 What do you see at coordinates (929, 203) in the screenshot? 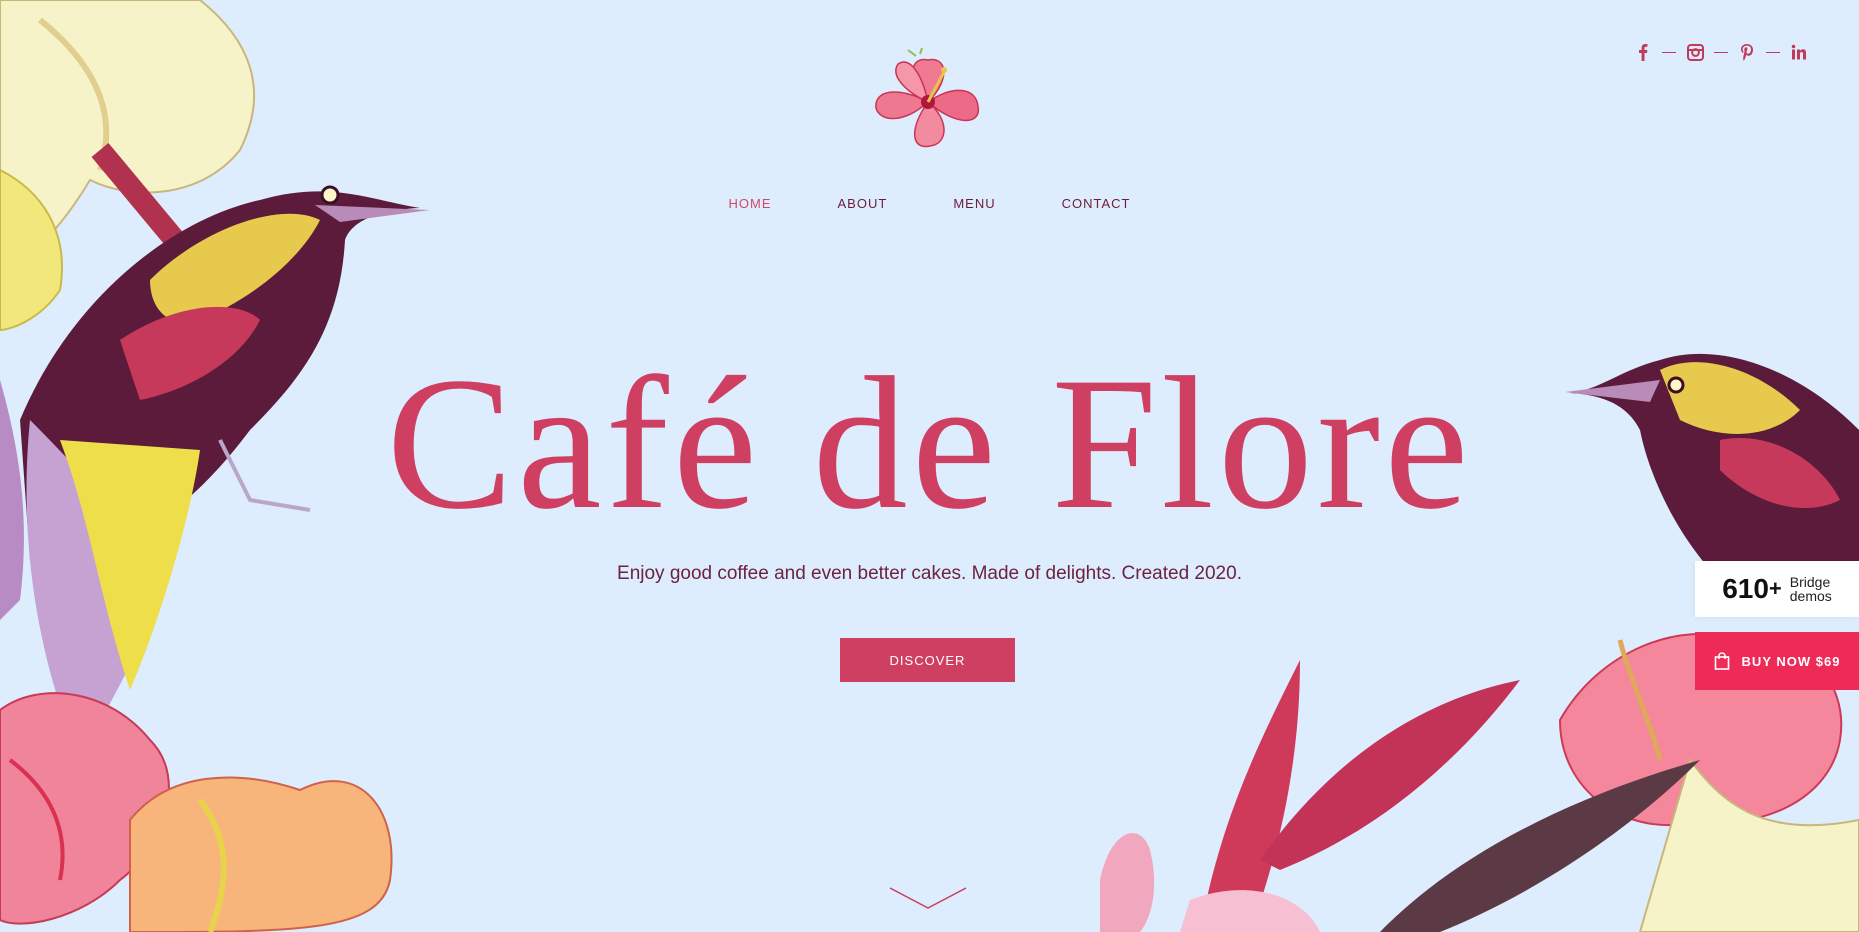
I see `main-nav: HOME ABOUT MENU CONTACT` at bounding box center [929, 203].